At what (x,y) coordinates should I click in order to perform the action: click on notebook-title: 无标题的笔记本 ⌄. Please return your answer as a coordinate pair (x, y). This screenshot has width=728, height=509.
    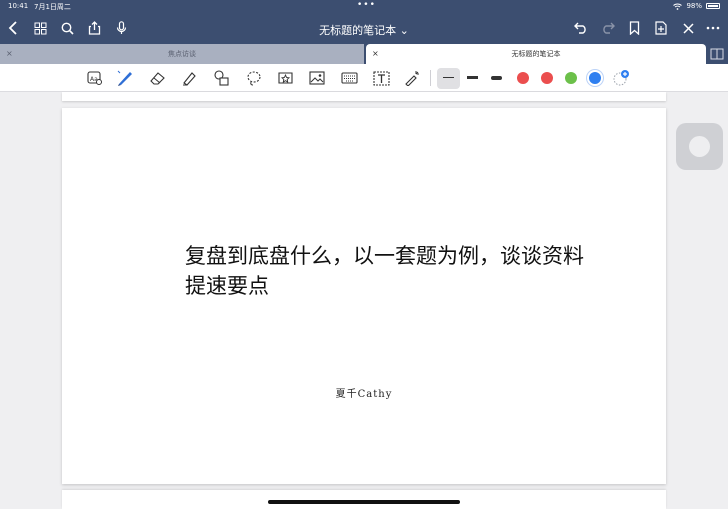
    Looking at the image, I should click on (364, 30).